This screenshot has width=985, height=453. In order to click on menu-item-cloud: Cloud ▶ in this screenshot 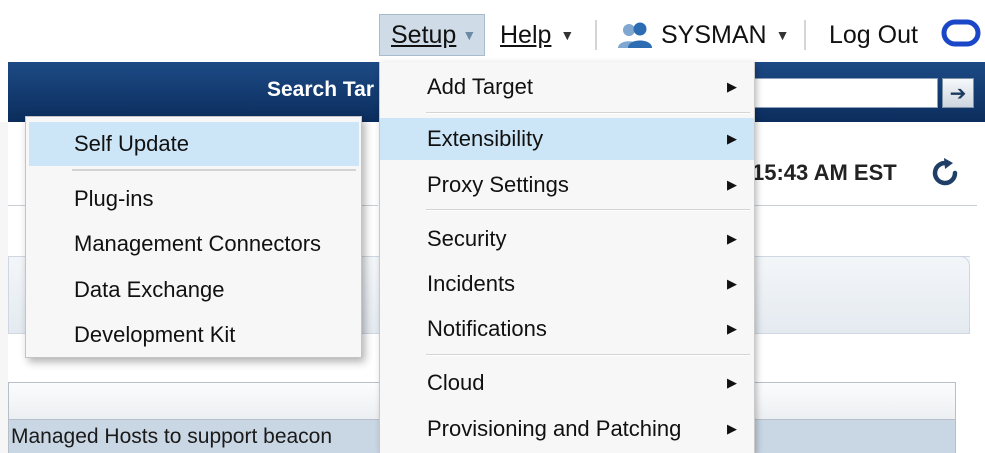, I will do `click(567, 383)`.